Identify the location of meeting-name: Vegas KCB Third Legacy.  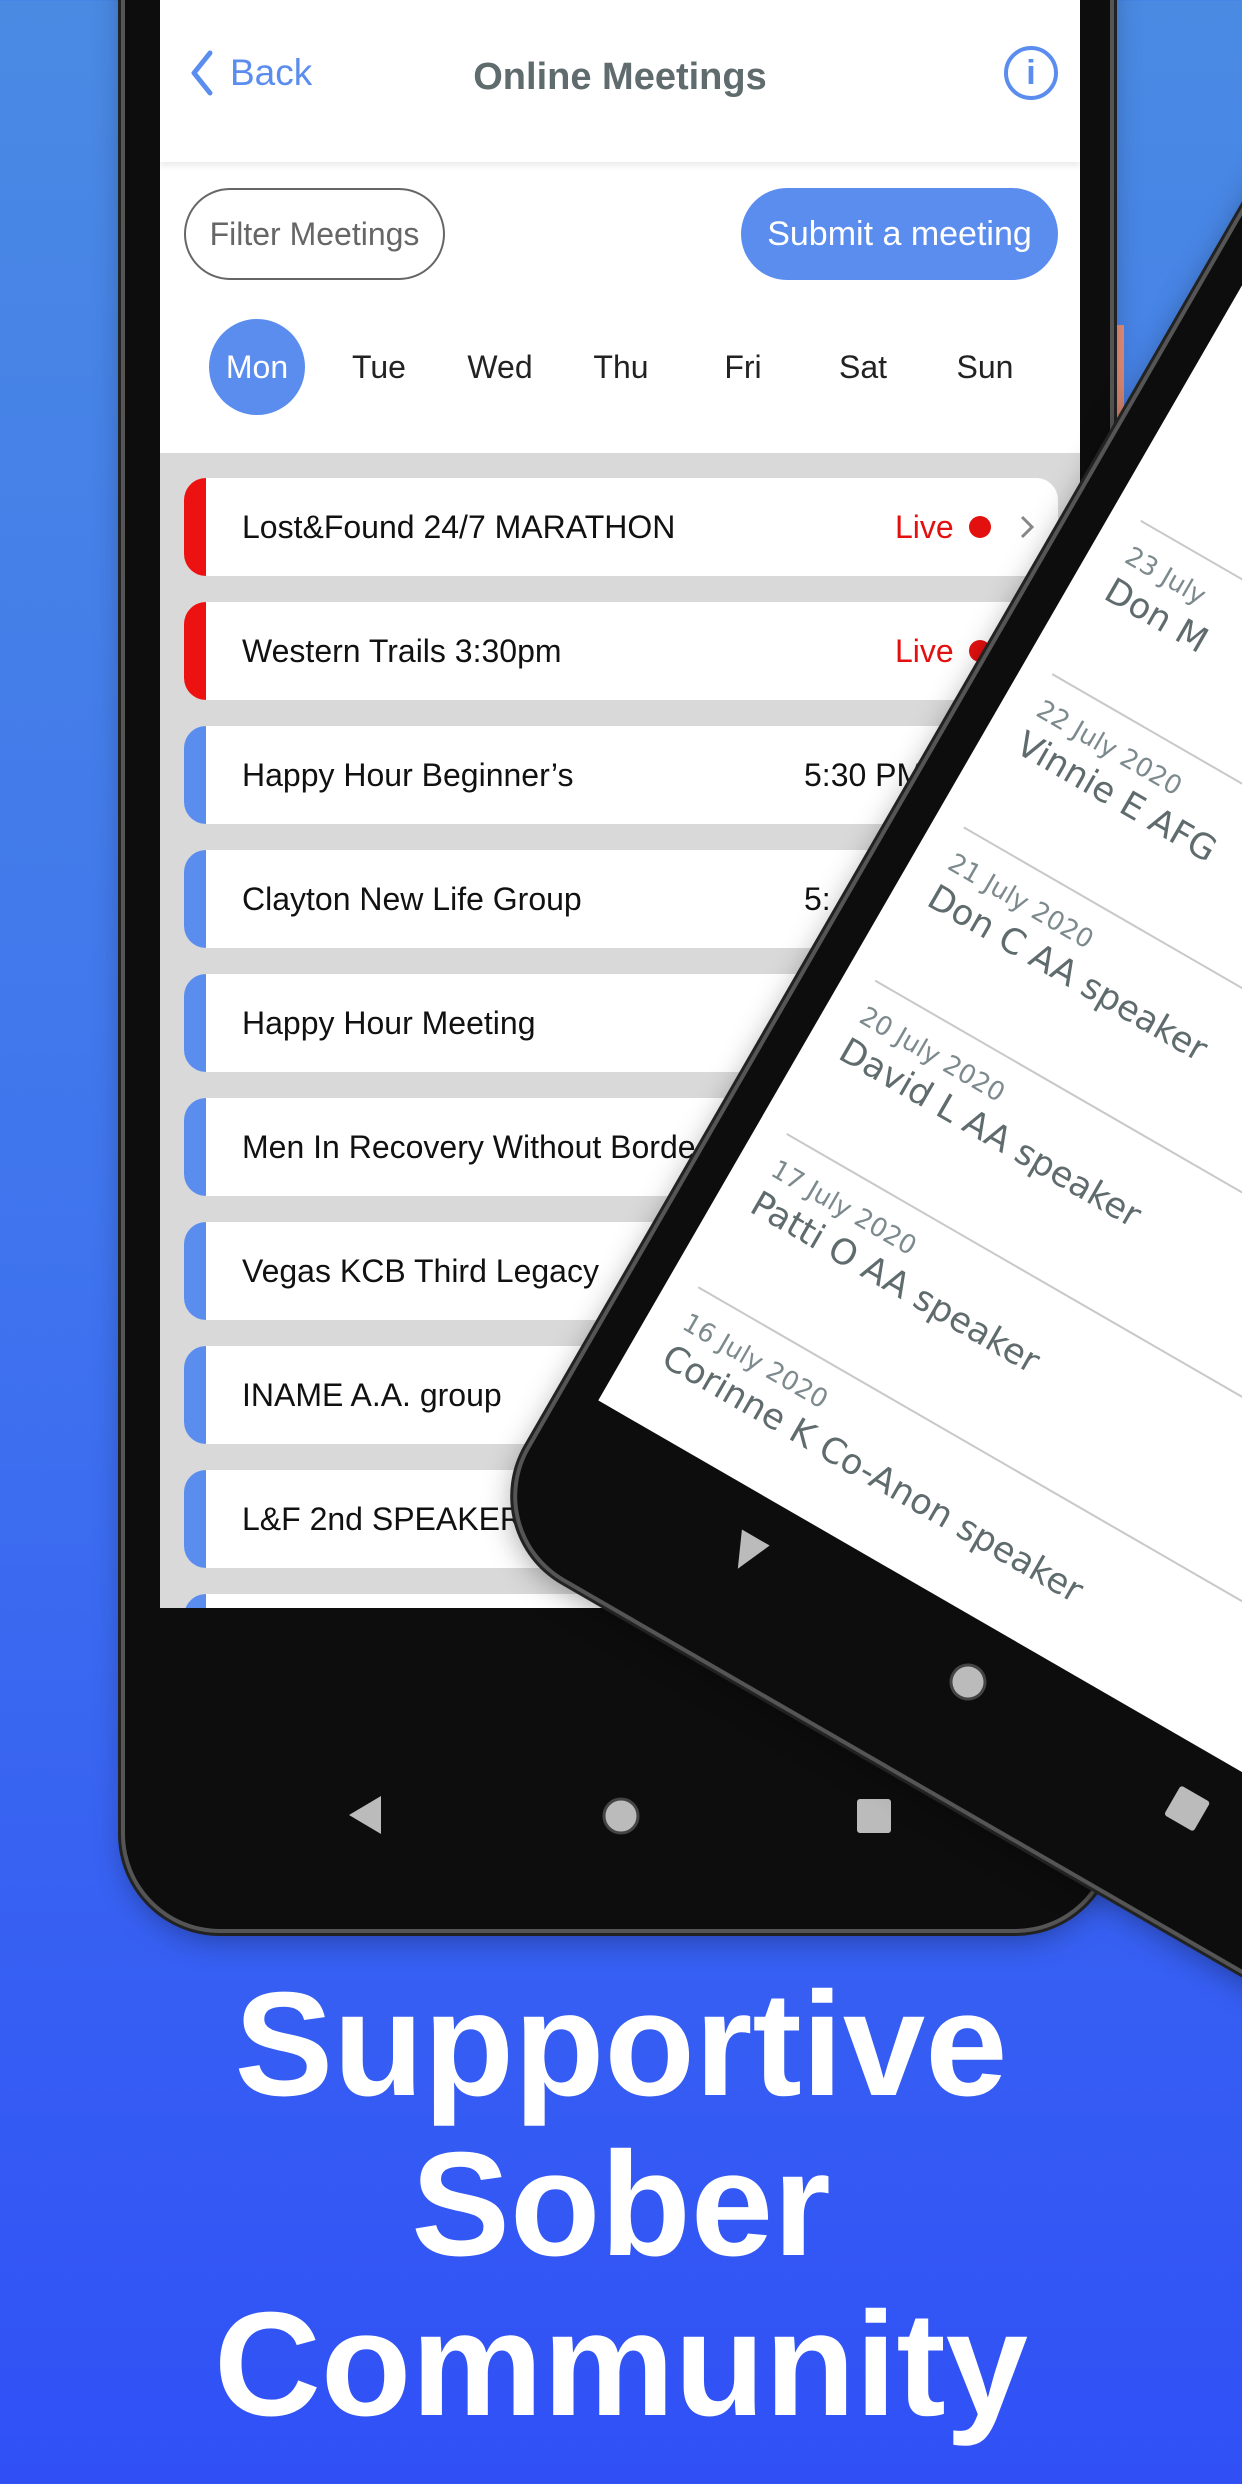
(420, 1271).